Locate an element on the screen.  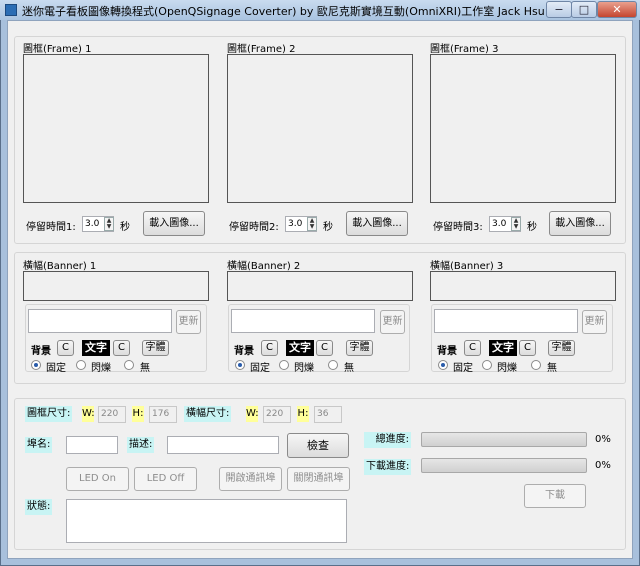
banner-1-bg-color-button: C is located at coordinates (65, 348).